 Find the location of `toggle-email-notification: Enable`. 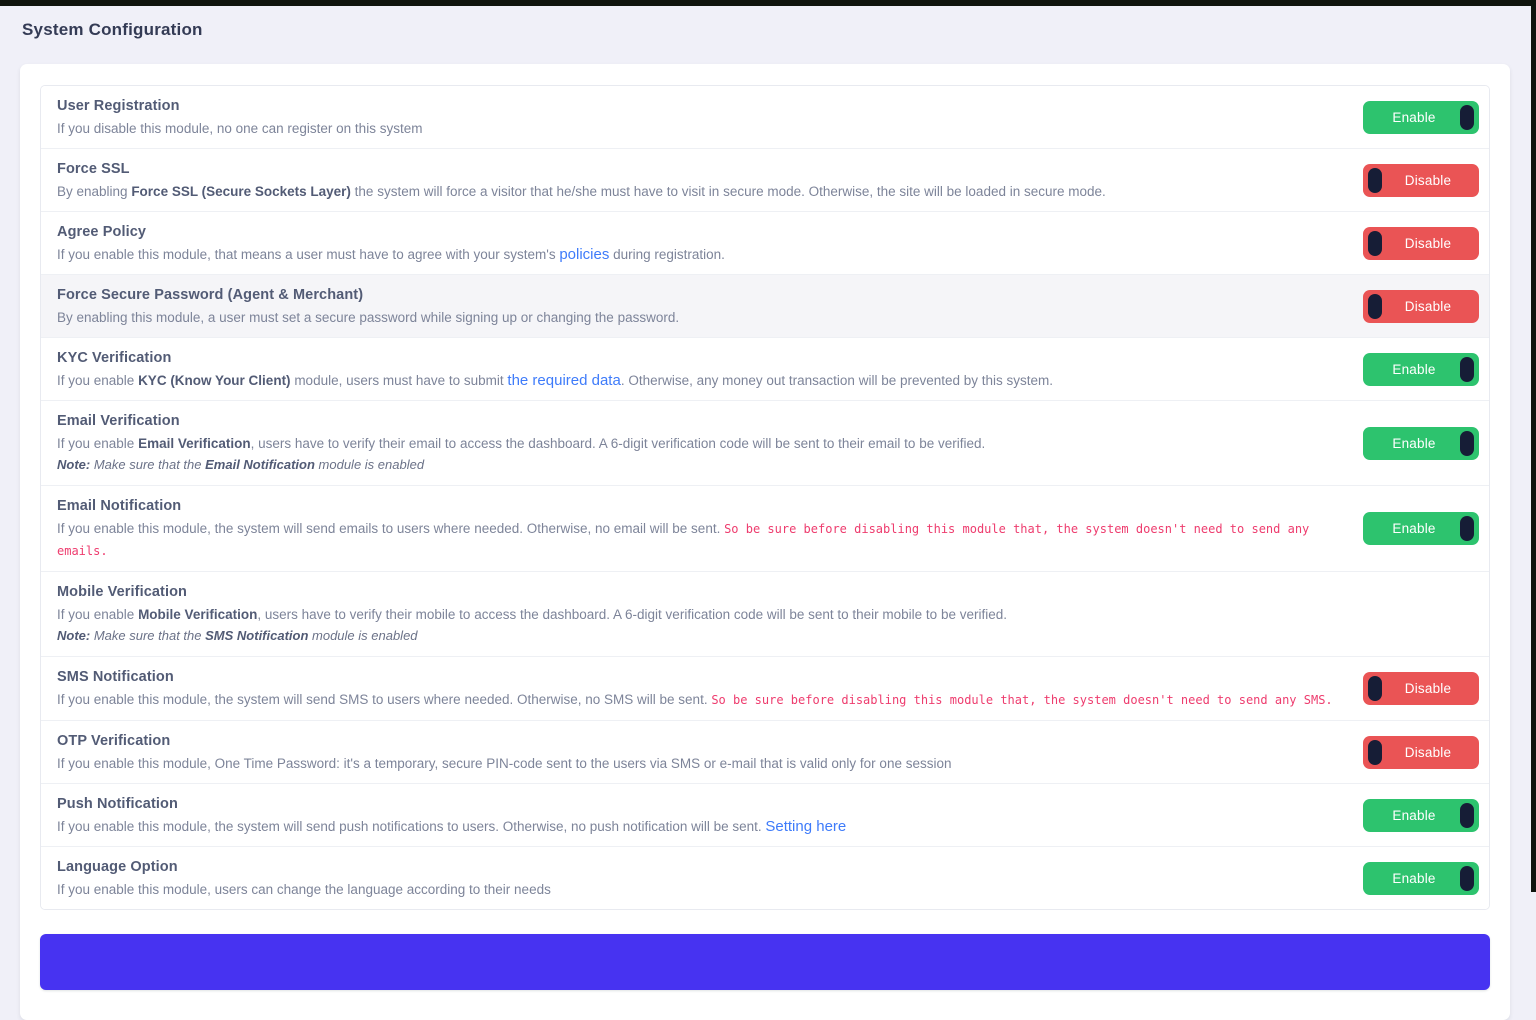

toggle-email-notification: Enable is located at coordinates (1421, 528).